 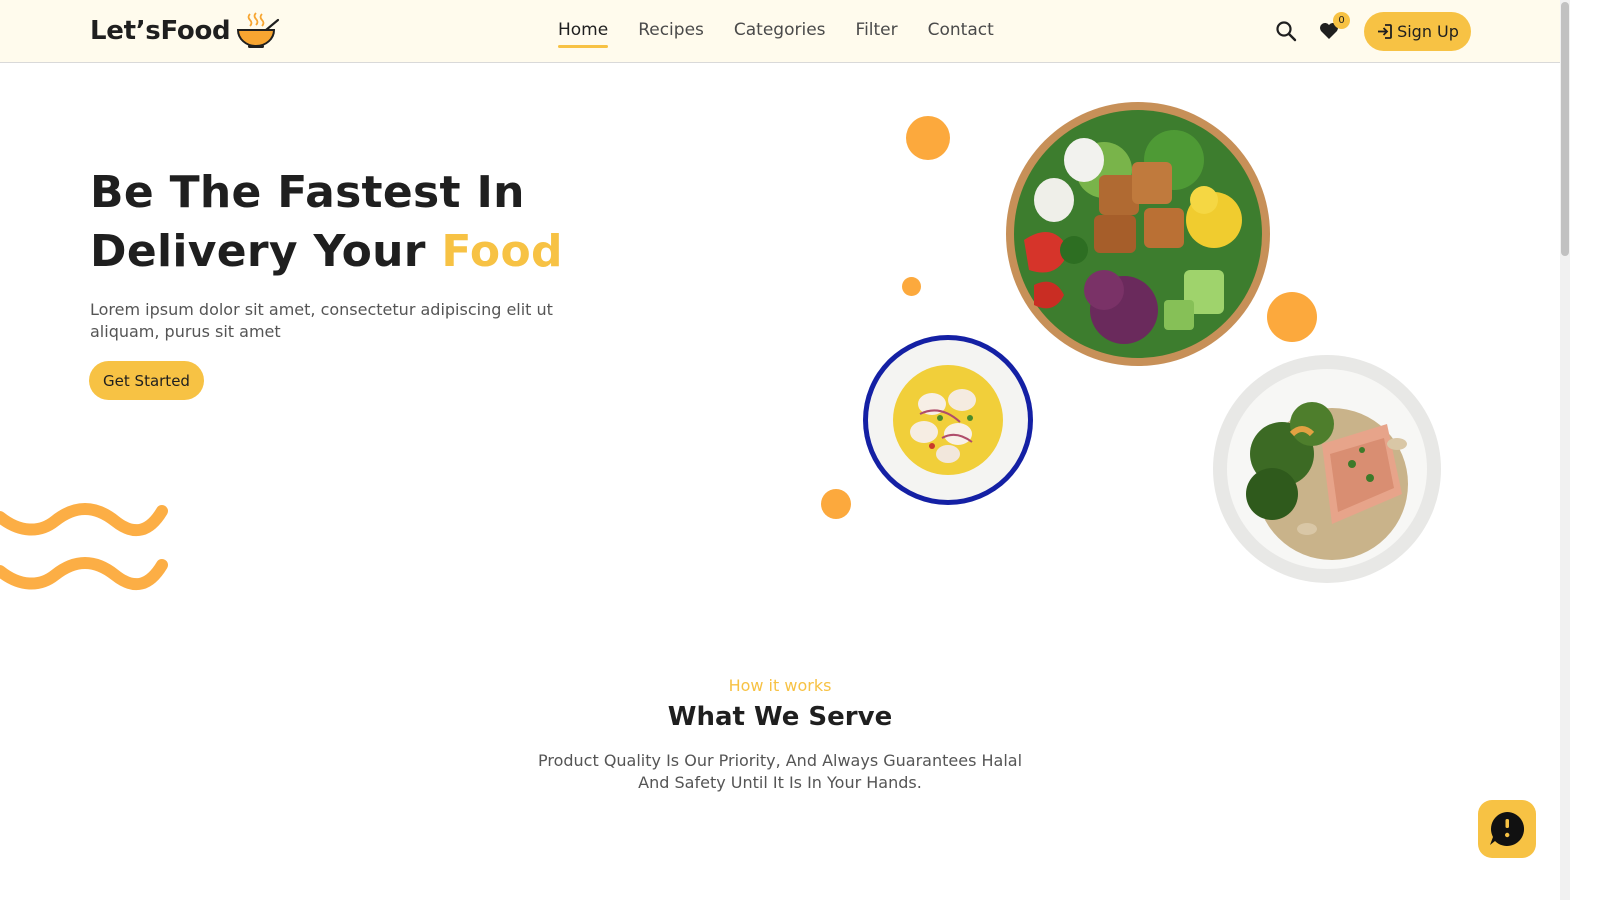 I want to click on chat-button, so click(x=1507, y=829).